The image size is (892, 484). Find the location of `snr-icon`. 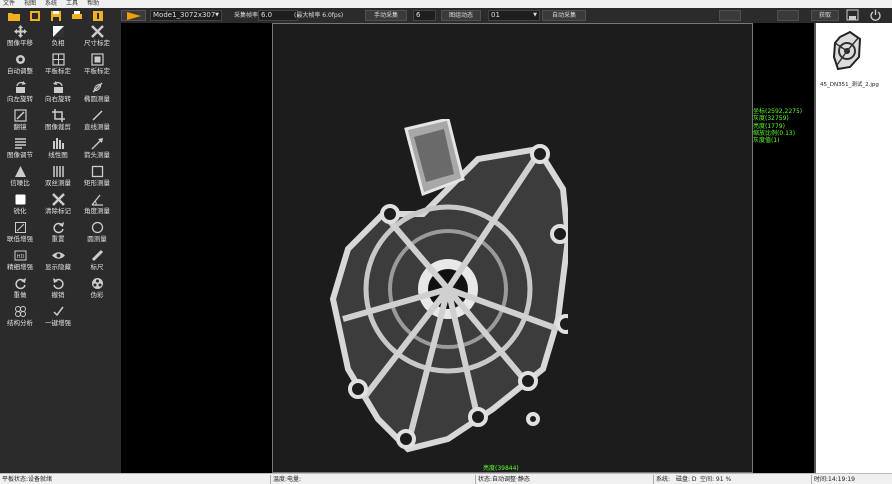

snr-icon is located at coordinates (20, 171).